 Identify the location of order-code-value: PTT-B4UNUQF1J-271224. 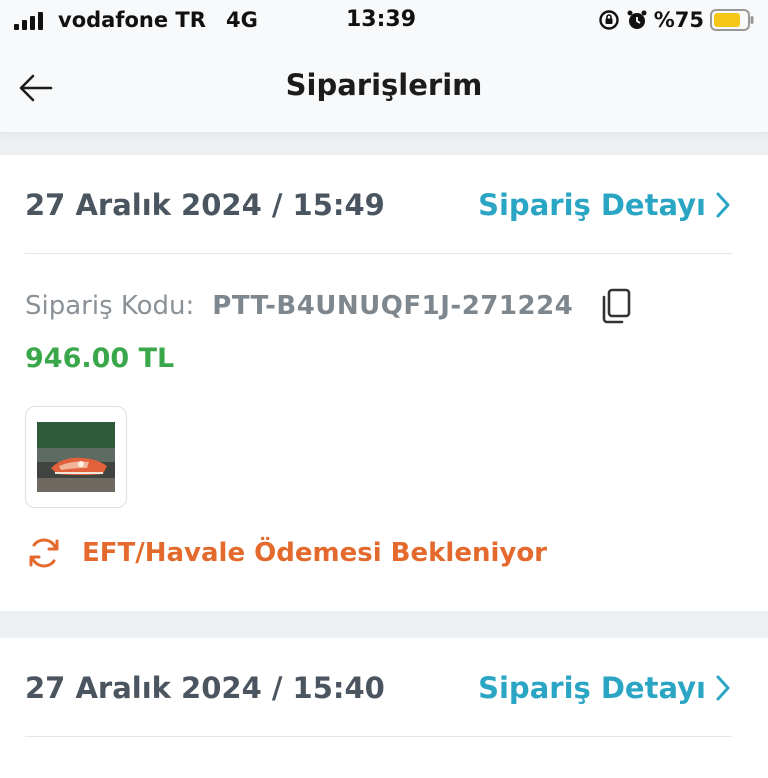
(393, 306).